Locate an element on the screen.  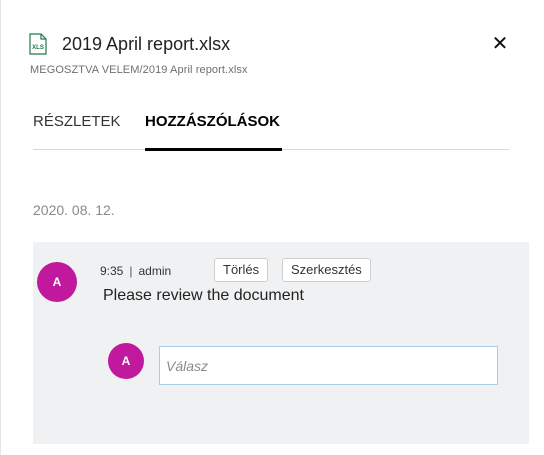
xlsx-icon-label: XLS is located at coordinates (38, 48).